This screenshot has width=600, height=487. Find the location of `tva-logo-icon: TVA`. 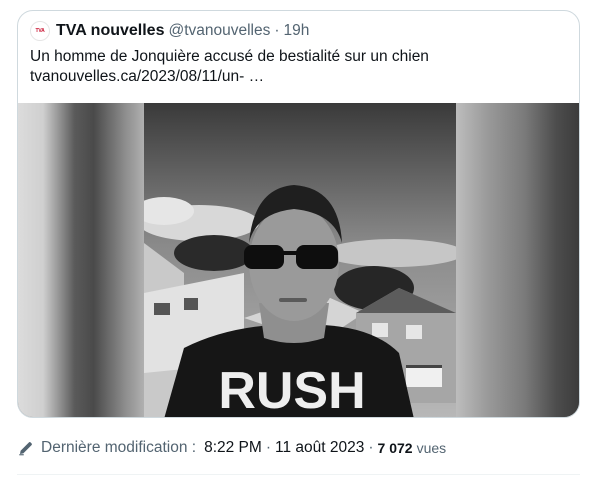

tva-logo-icon: TVA is located at coordinates (40, 31).